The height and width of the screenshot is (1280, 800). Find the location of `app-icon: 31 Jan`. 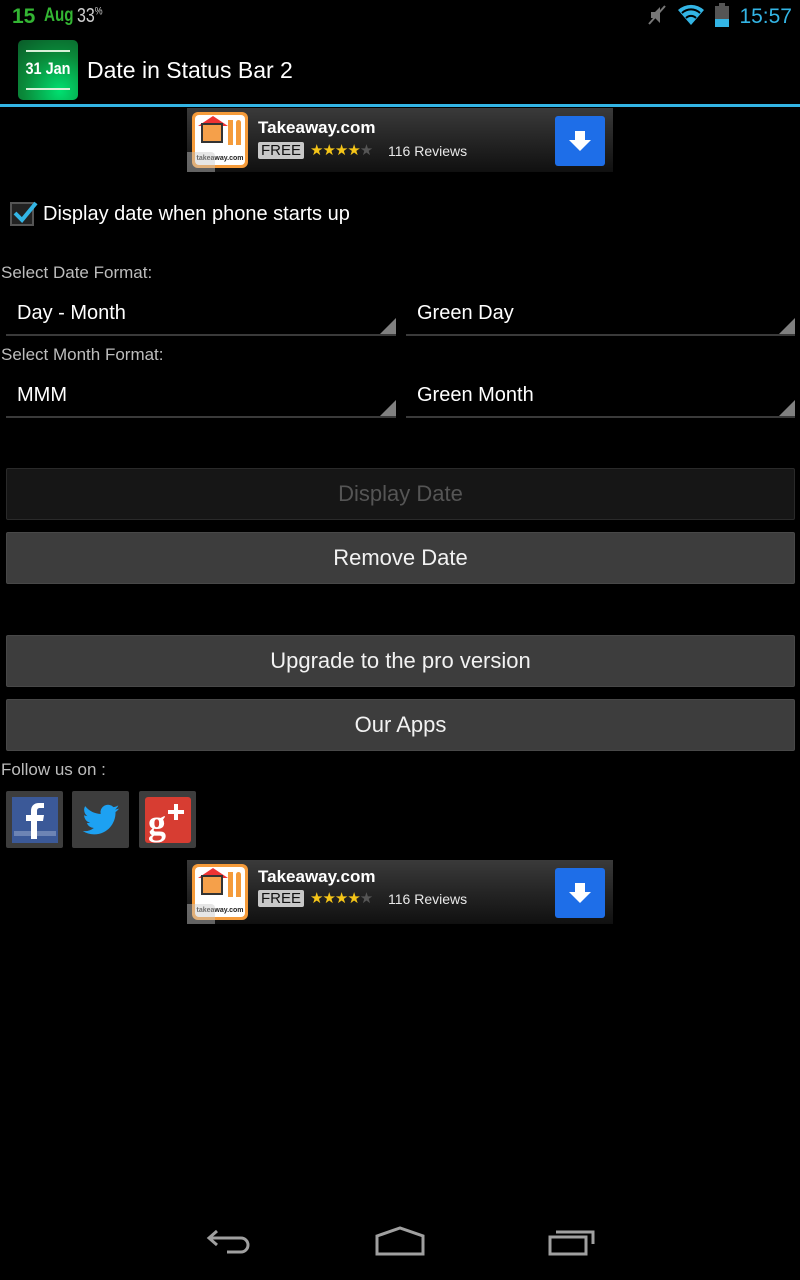

app-icon: 31 Jan is located at coordinates (48, 70).